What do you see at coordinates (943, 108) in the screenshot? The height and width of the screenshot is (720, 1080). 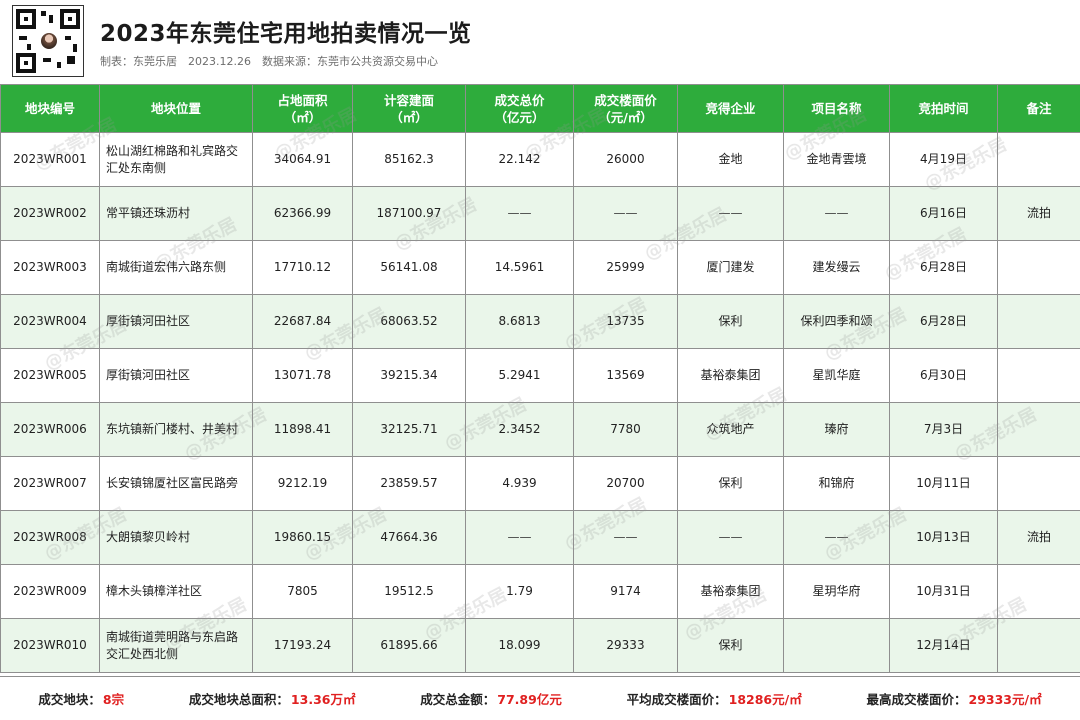 I see `column-header: 竞拍时间` at bounding box center [943, 108].